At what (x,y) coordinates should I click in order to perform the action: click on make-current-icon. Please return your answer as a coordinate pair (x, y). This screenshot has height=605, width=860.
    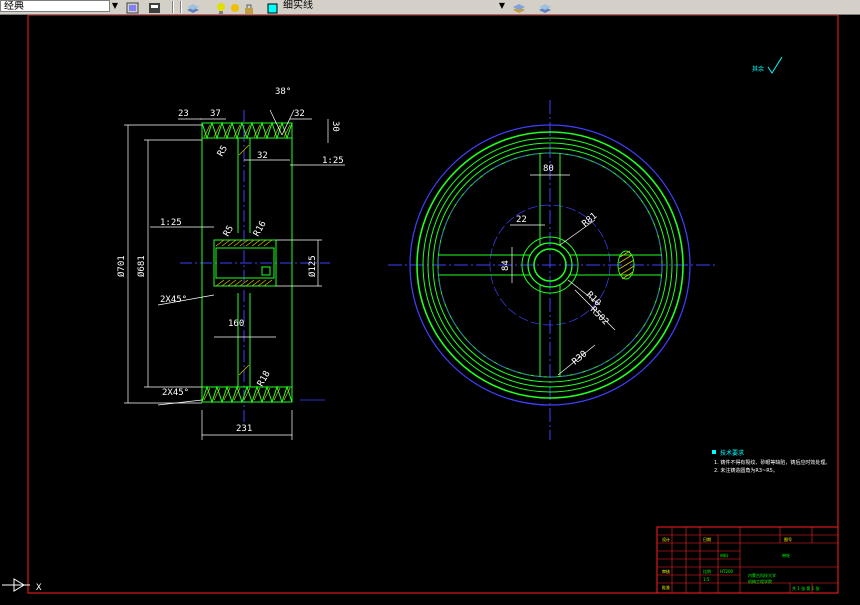
    Looking at the image, I should click on (519, 6).